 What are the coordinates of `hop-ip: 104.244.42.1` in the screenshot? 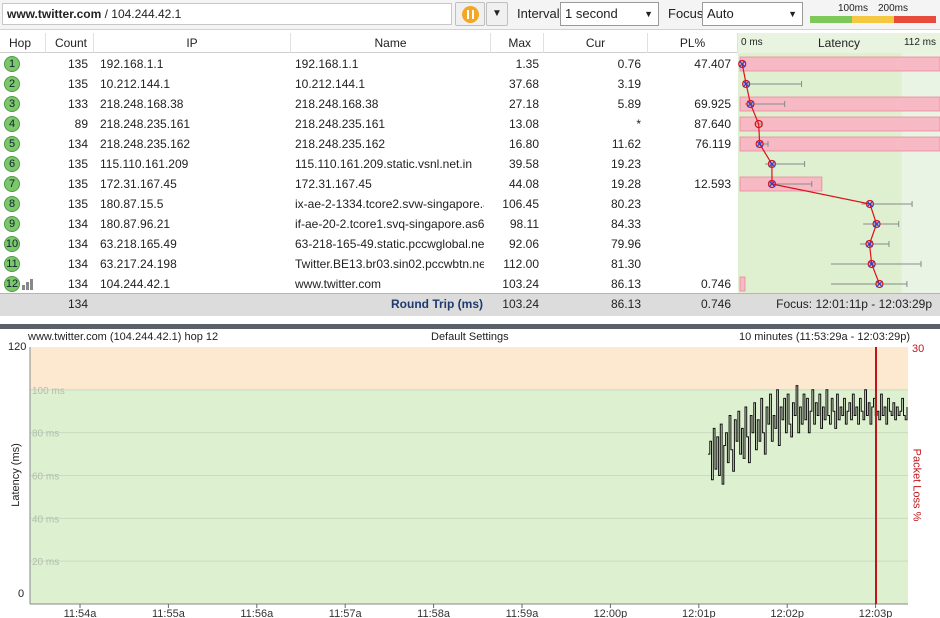 It's located at (135, 284).